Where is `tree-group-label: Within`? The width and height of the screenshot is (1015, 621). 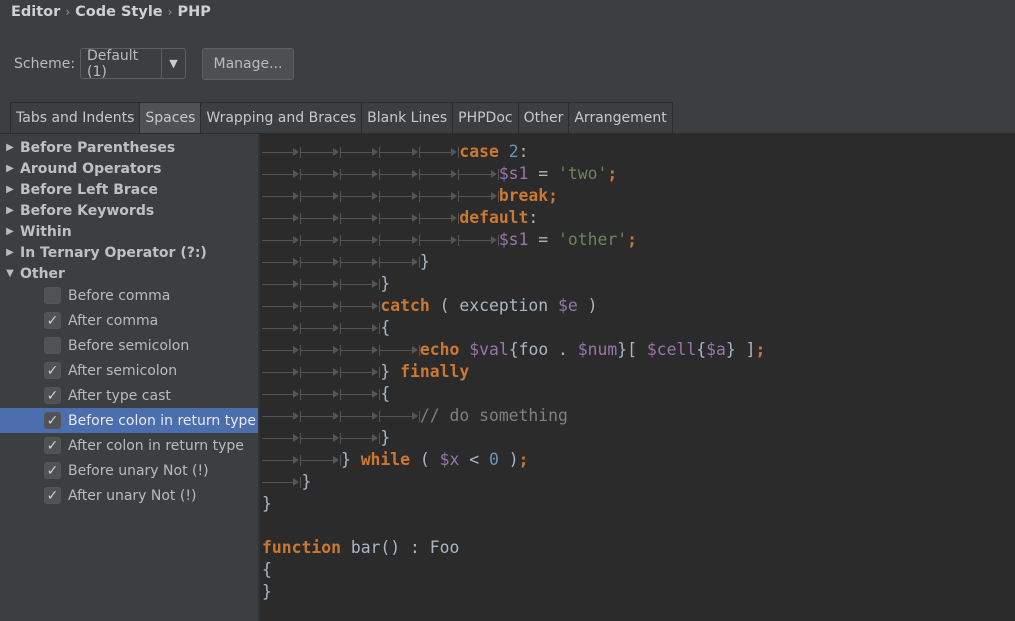 tree-group-label: Within is located at coordinates (46, 231).